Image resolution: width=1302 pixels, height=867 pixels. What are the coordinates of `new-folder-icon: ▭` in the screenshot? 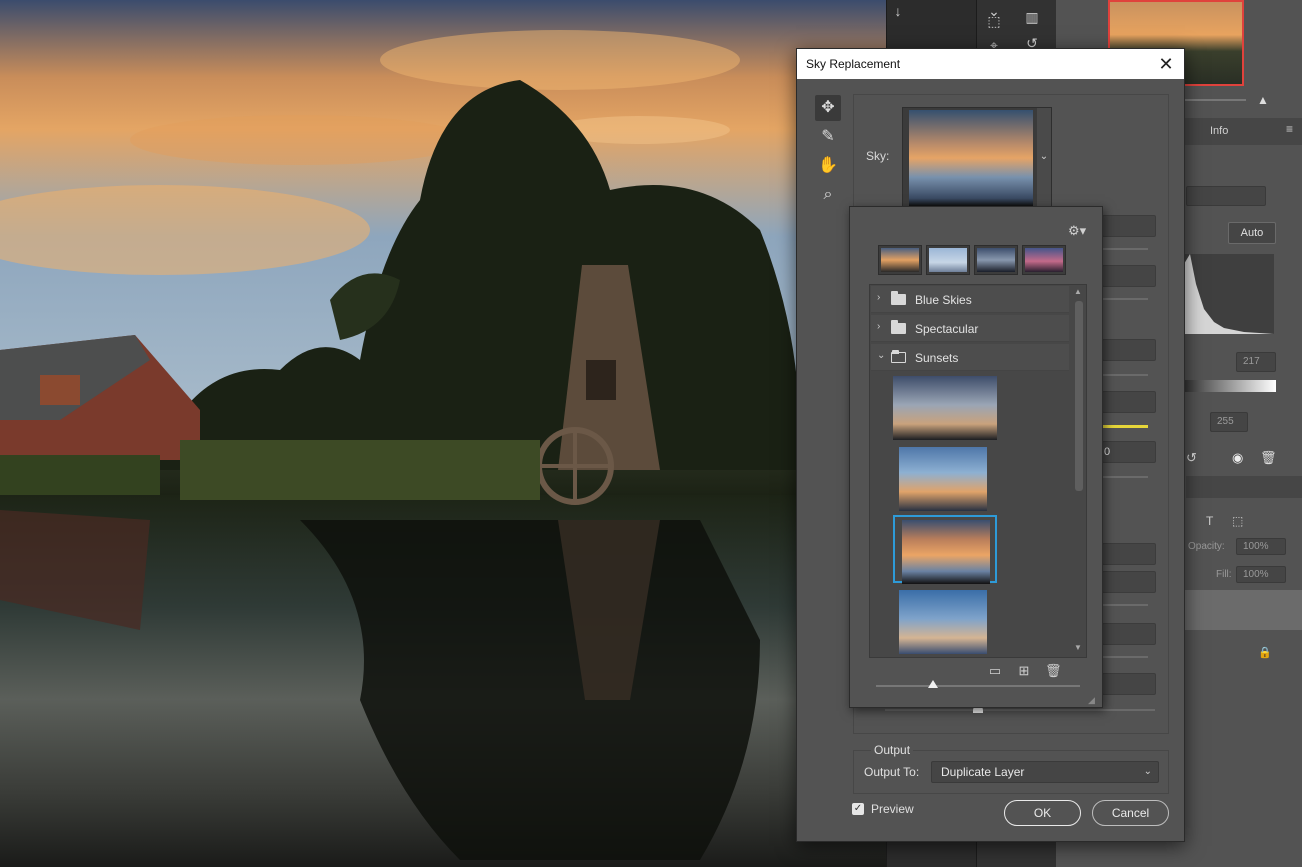 It's located at (995, 671).